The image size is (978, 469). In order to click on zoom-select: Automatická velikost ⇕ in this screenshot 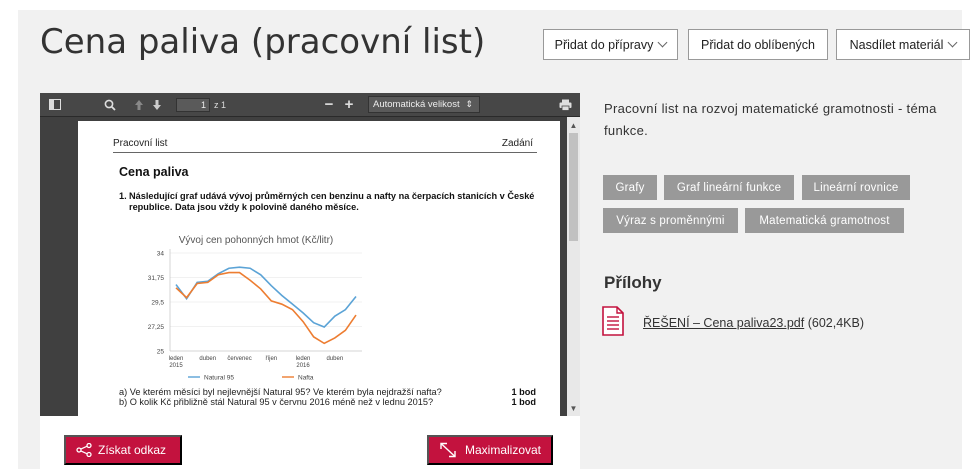, I will do `click(424, 104)`.